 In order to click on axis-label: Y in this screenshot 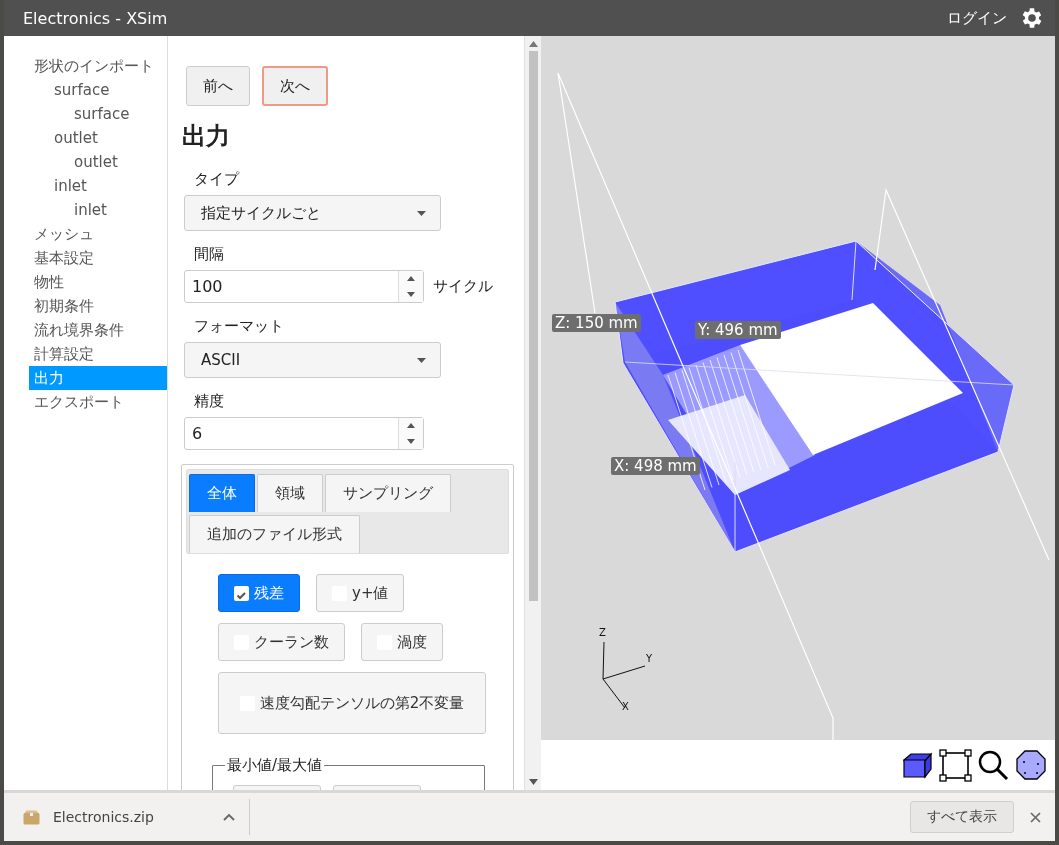, I will do `click(649, 658)`.